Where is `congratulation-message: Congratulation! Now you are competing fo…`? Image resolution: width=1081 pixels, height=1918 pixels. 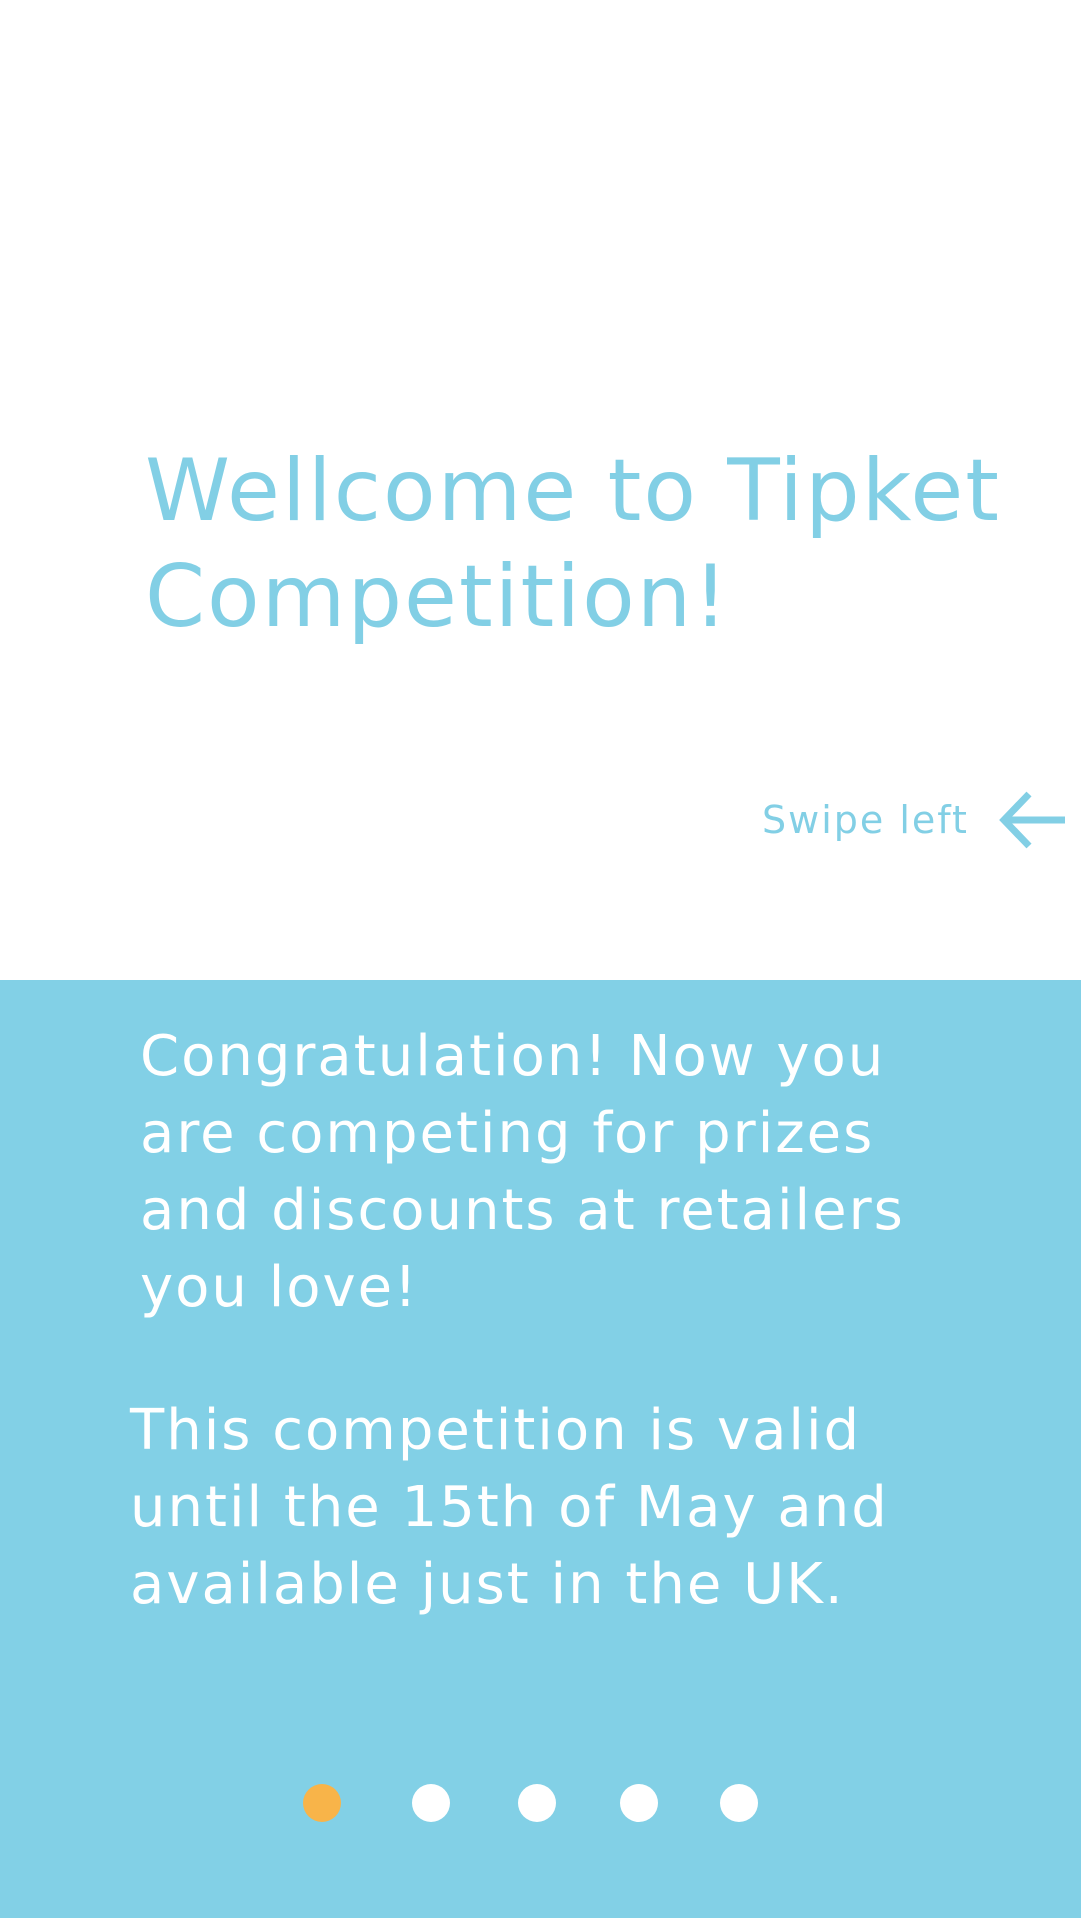 congratulation-message: Congratulation! Now you are competing fo… is located at coordinates (522, 1172).